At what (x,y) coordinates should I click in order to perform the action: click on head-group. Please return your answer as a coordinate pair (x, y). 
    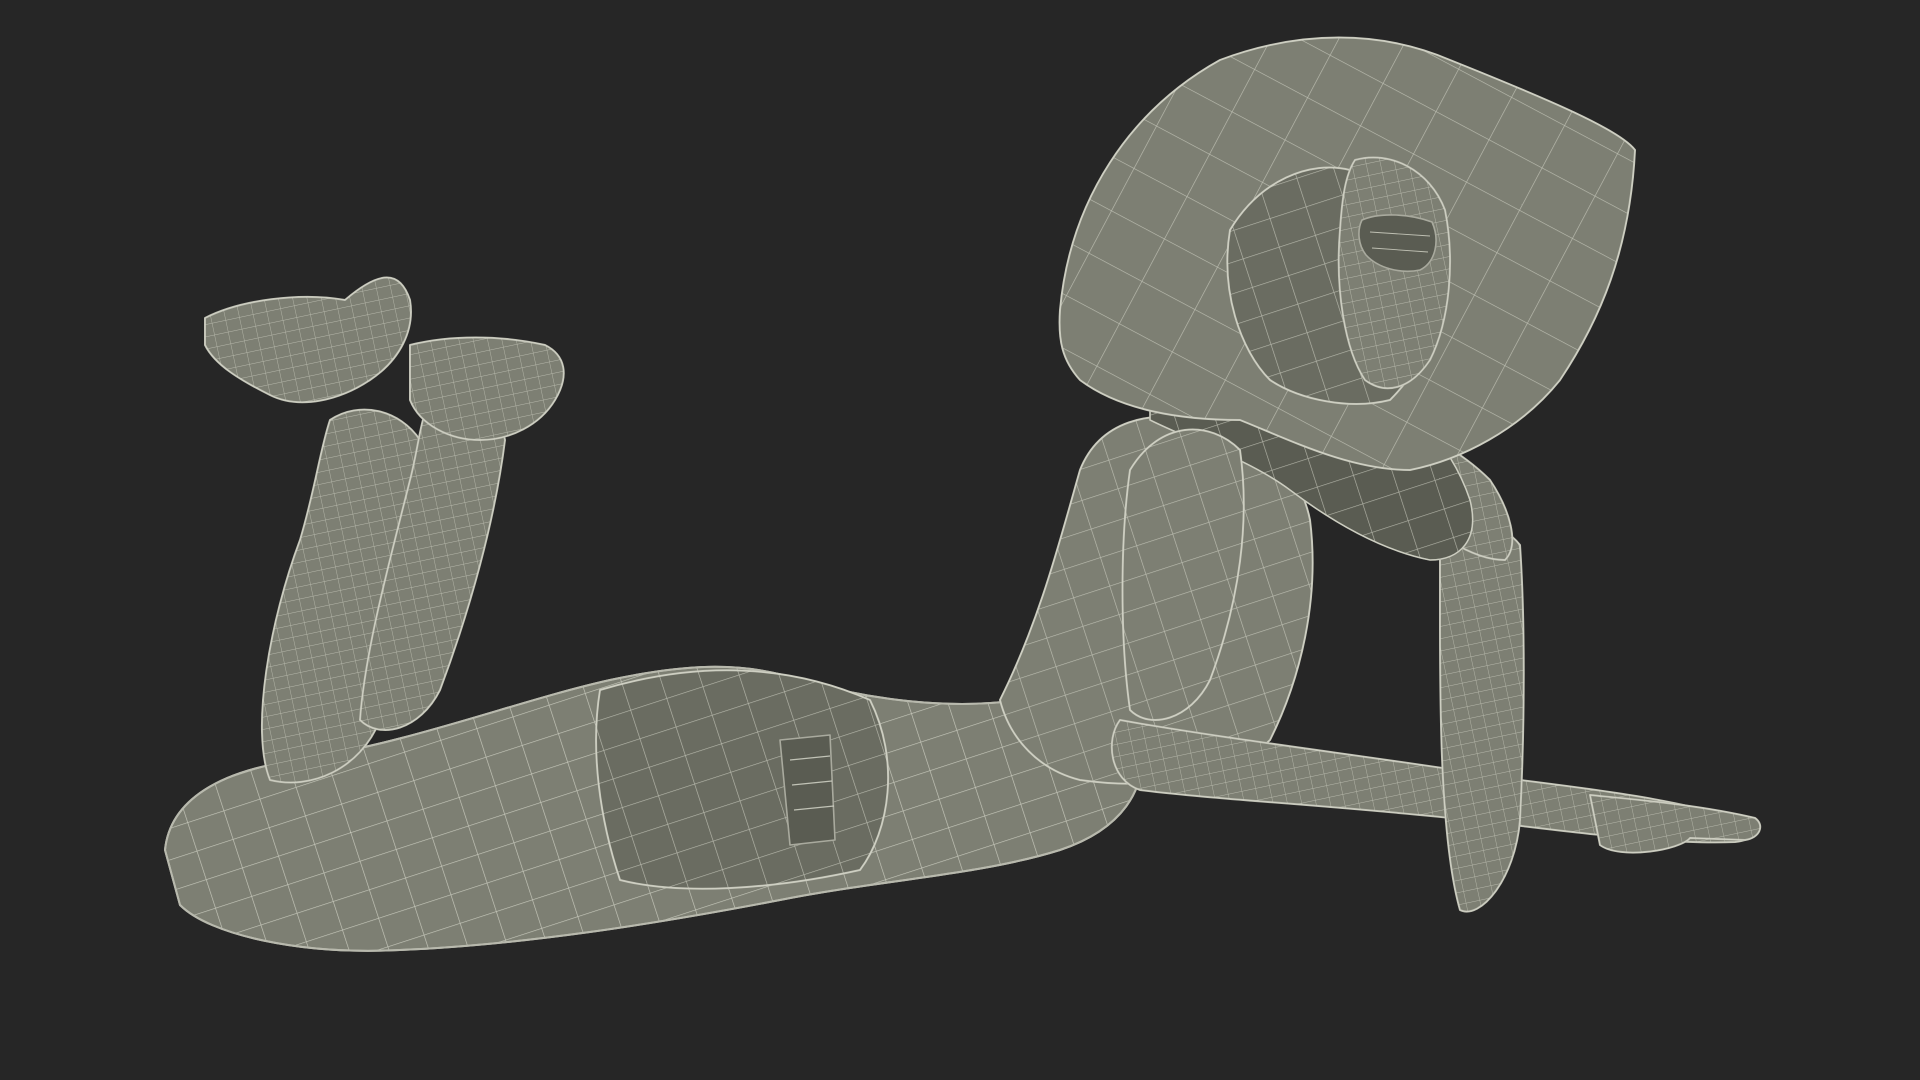
    Looking at the image, I should click on (1347, 253).